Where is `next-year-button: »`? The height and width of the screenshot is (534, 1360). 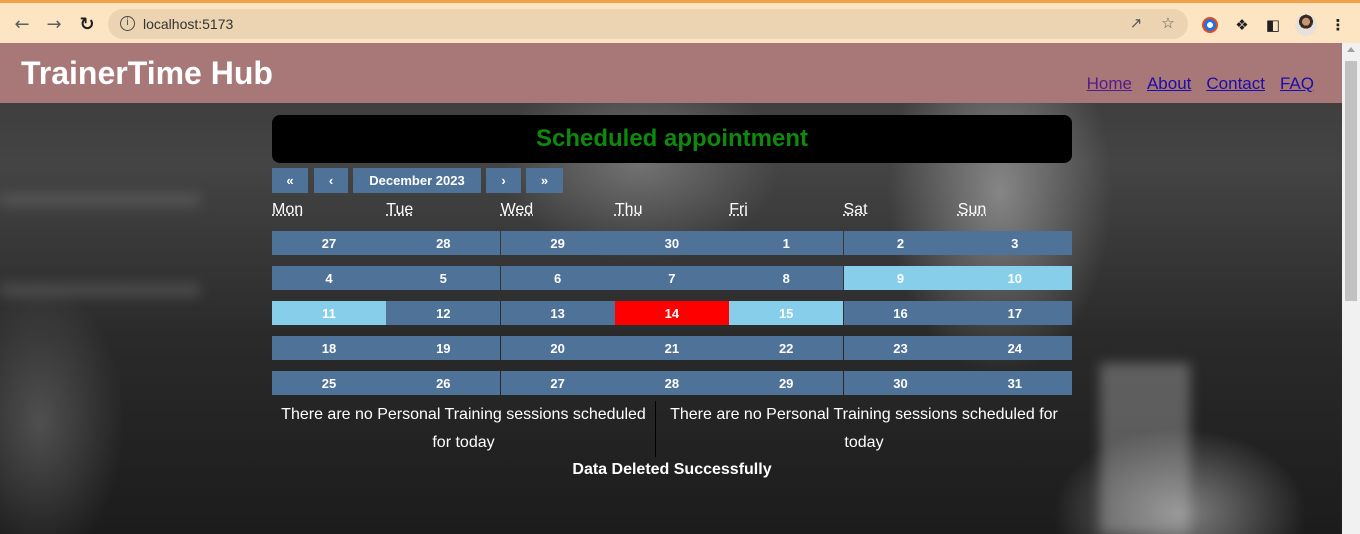 next-year-button: » is located at coordinates (544, 180).